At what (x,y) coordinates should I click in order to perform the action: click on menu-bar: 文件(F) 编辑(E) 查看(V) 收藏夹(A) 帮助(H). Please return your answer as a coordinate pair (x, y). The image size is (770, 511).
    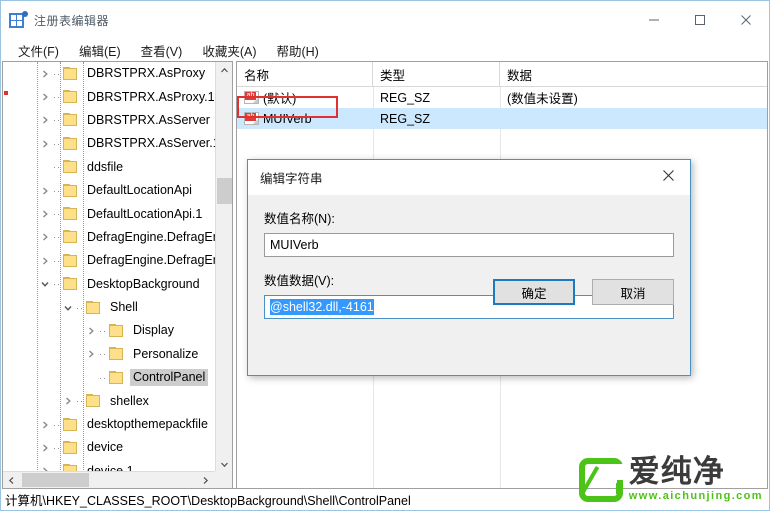
    Looking at the image, I should click on (385, 50).